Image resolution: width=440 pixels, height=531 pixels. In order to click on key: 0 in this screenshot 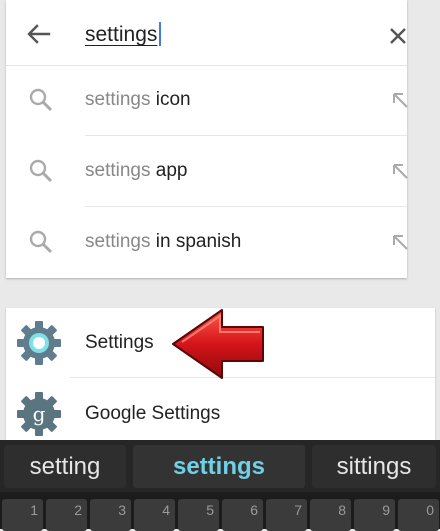, I will do `click(418, 515)`.